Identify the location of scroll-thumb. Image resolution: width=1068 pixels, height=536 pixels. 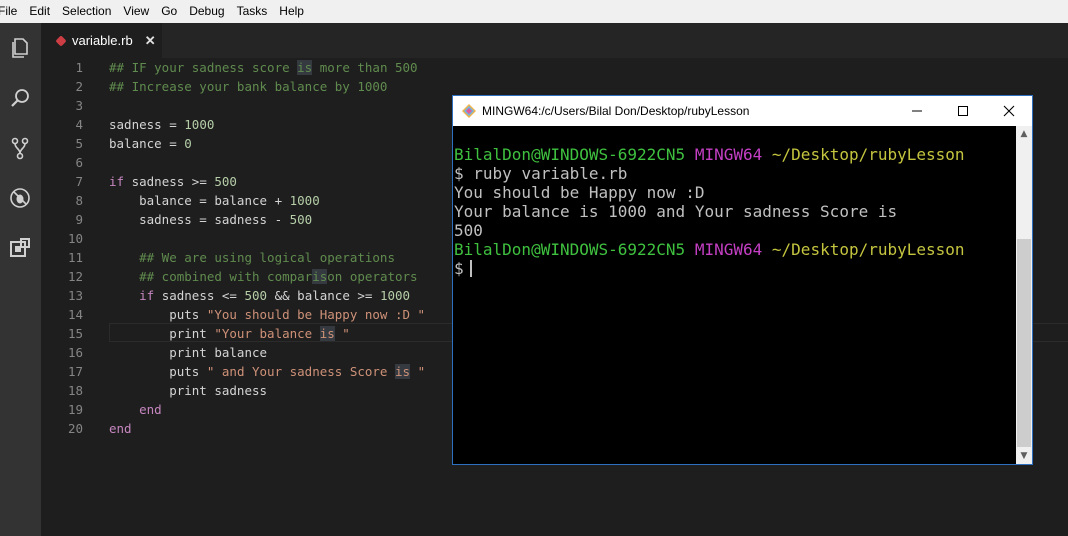
(1024, 343).